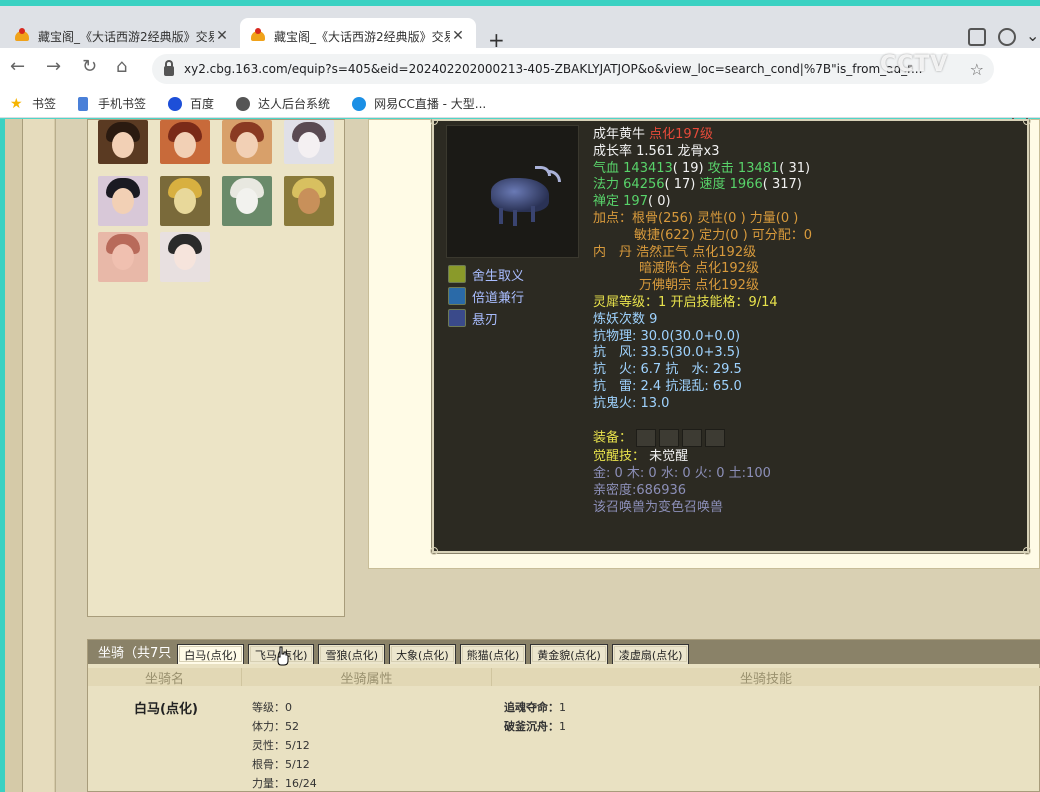 The width and height of the screenshot is (1040, 792). Describe the element at coordinates (493, 654) in the screenshot. I see `mount-tab: 熊猫(点化)` at that location.